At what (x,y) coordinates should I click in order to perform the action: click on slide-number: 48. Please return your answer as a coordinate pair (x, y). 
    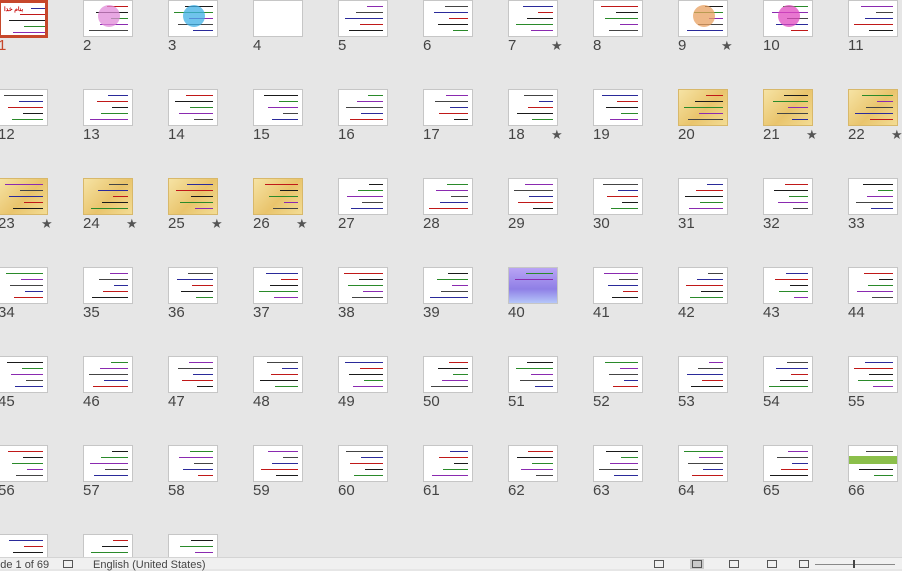
    Looking at the image, I should click on (261, 401).